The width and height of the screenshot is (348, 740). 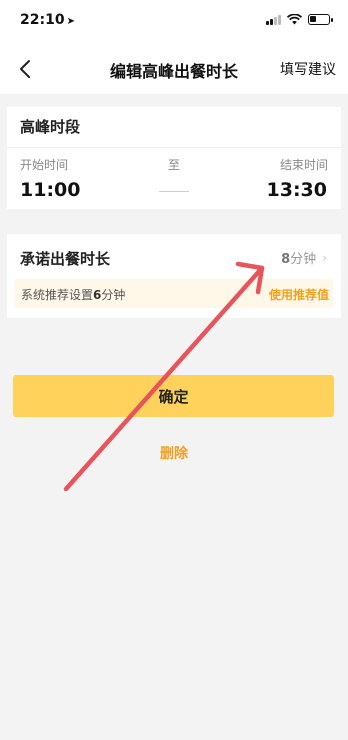 I want to click on chevron-right-icon: ›, so click(x=324, y=257).